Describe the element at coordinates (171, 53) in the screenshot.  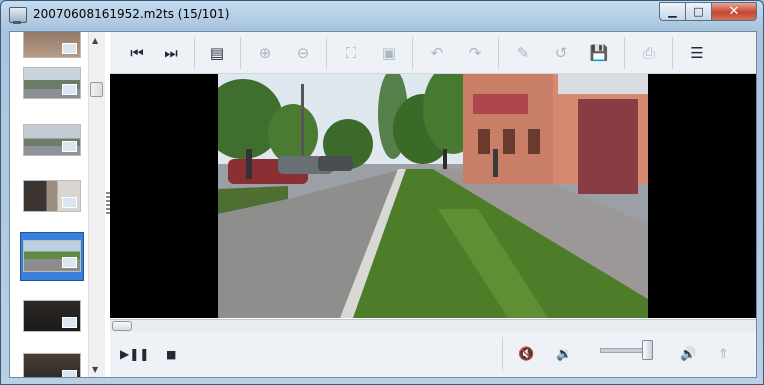
I see `next-file-icon: ⏭` at that location.